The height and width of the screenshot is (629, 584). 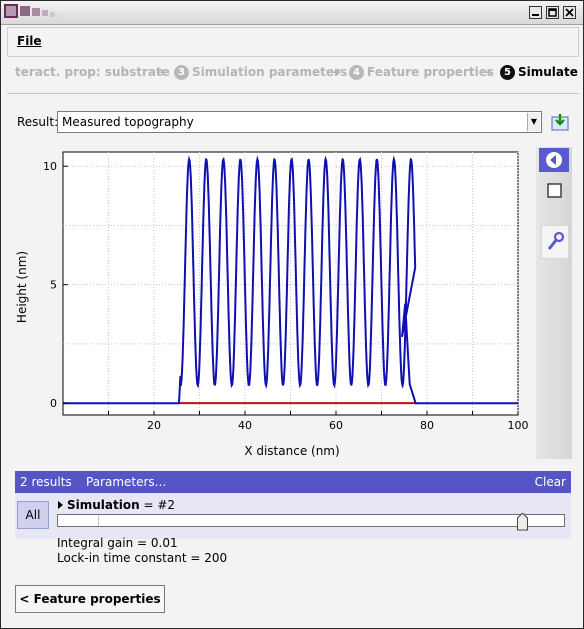 What do you see at coordinates (507, 72) in the screenshot?
I see `step-number: 5` at bounding box center [507, 72].